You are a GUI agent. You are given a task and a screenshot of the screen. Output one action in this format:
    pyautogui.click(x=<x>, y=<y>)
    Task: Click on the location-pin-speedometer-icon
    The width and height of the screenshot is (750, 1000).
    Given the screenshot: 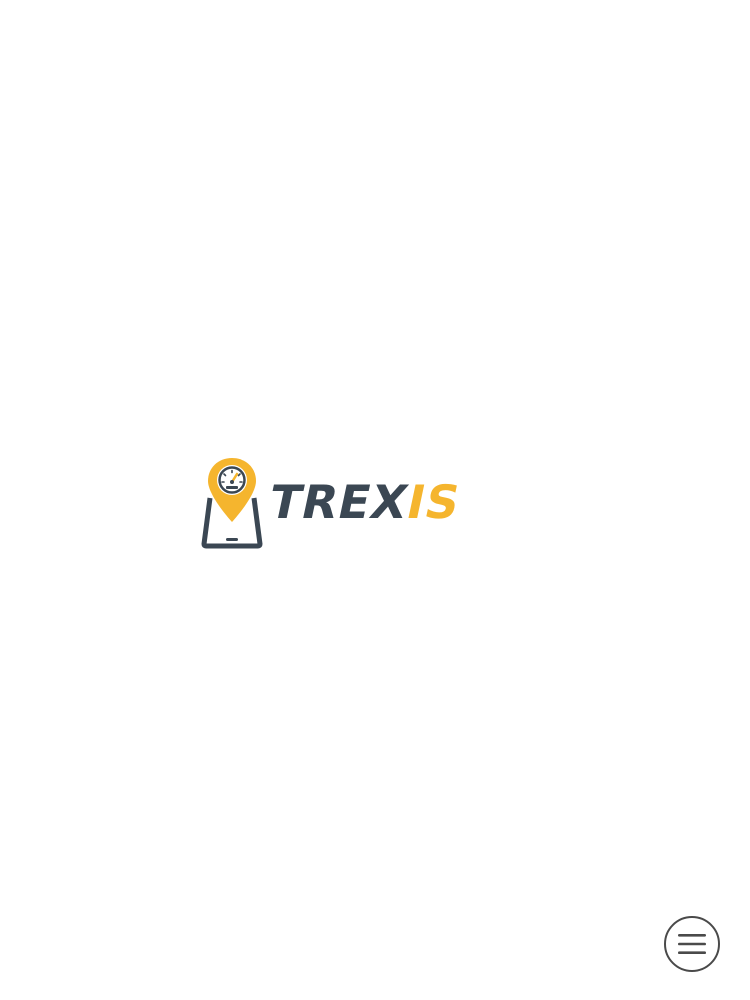 What is the action you would take?
    pyautogui.click(x=232, y=503)
    